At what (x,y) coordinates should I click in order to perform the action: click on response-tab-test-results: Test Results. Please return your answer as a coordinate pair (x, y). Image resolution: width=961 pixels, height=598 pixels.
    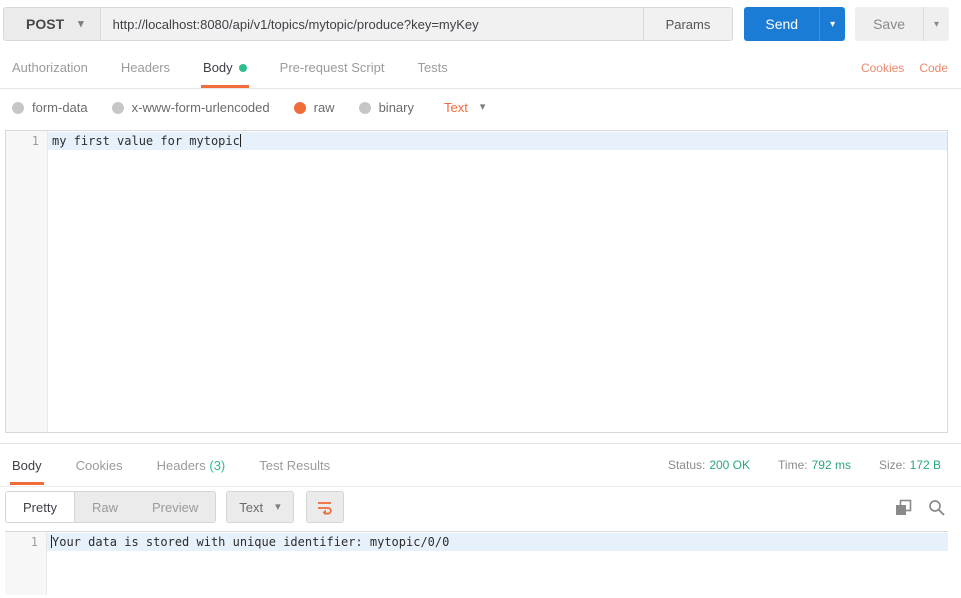
    Looking at the image, I should click on (294, 465).